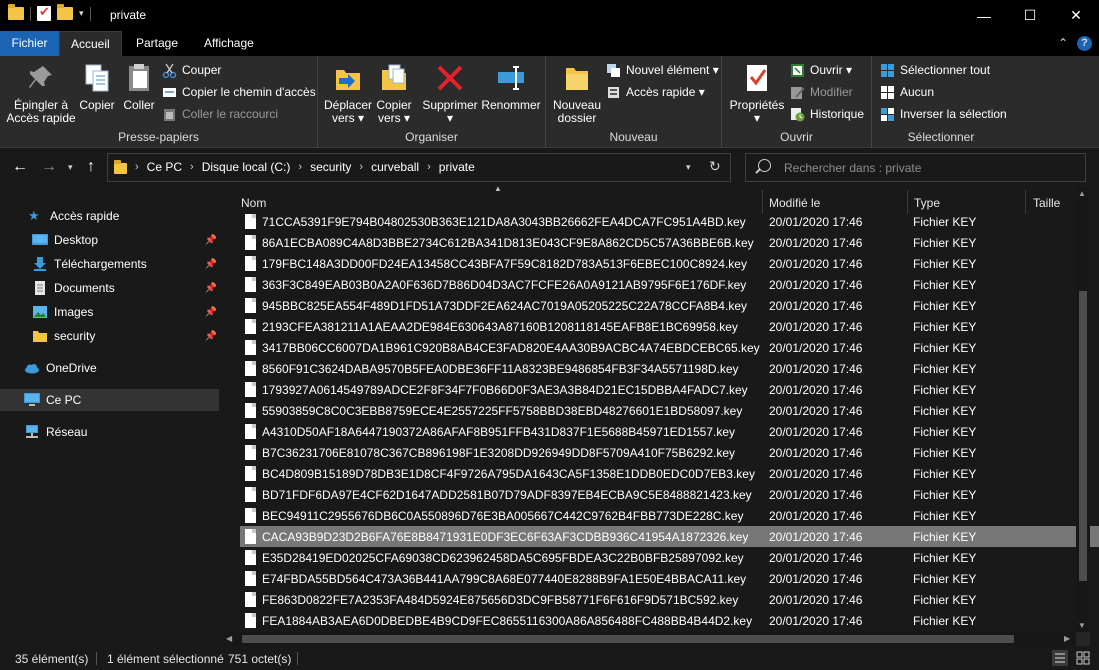 The width and height of the screenshot is (1099, 670). What do you see at coordinates (827, 114) in the screenshot?
I see `history-button: Historique` at bounding box center [827, 114].